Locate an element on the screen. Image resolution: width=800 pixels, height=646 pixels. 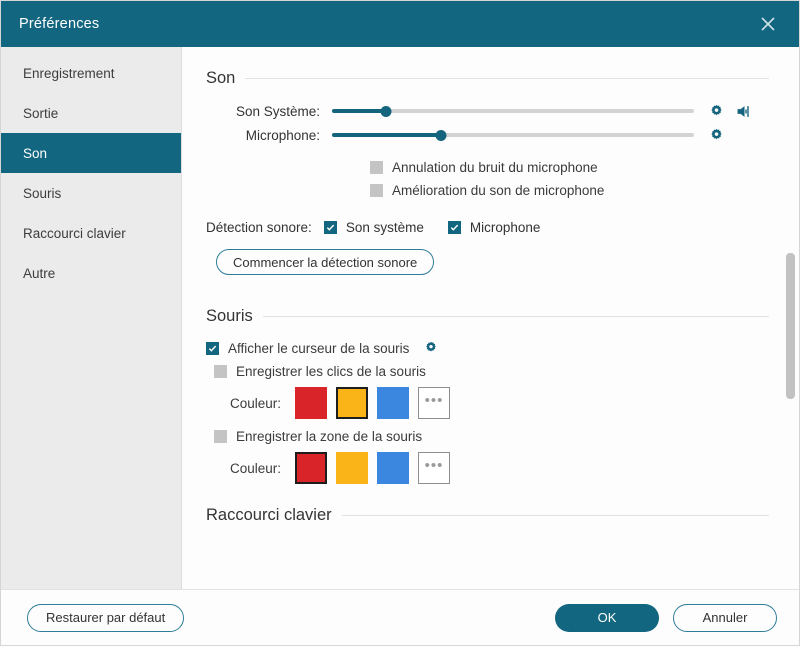
record-clicks-color-row: Couleur: ••• is located at coordinates (499, 403).